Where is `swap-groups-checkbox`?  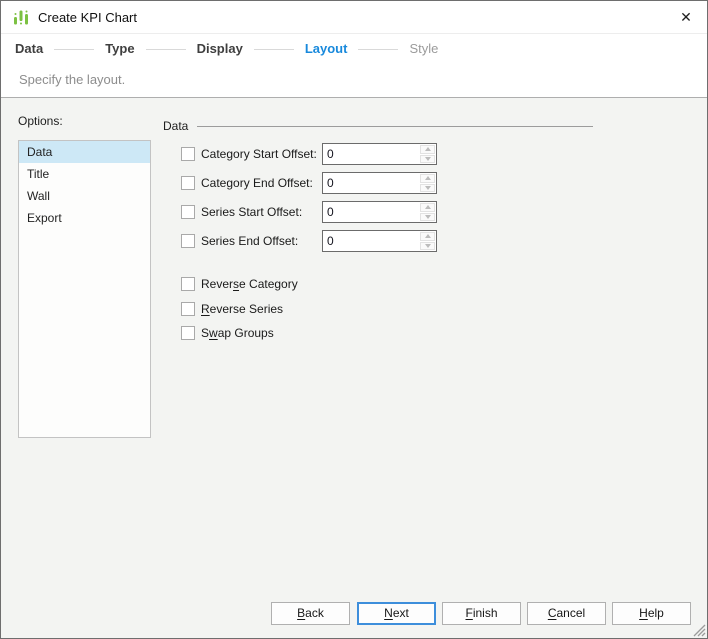 swap-groups-checkbox is located at coordinates (188, 333).